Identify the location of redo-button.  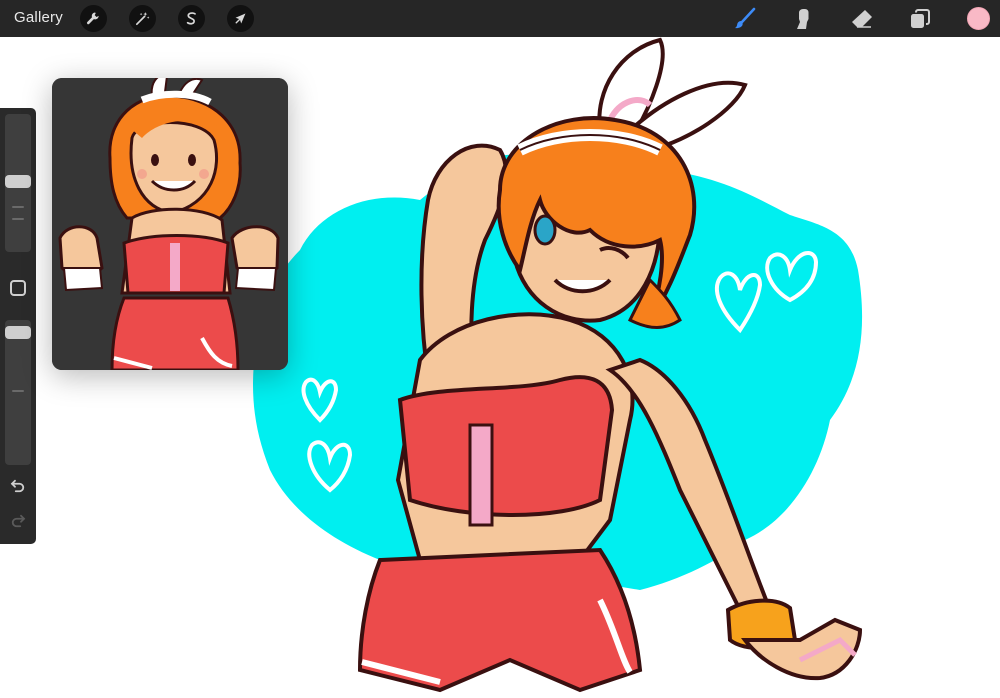
(18, 521).